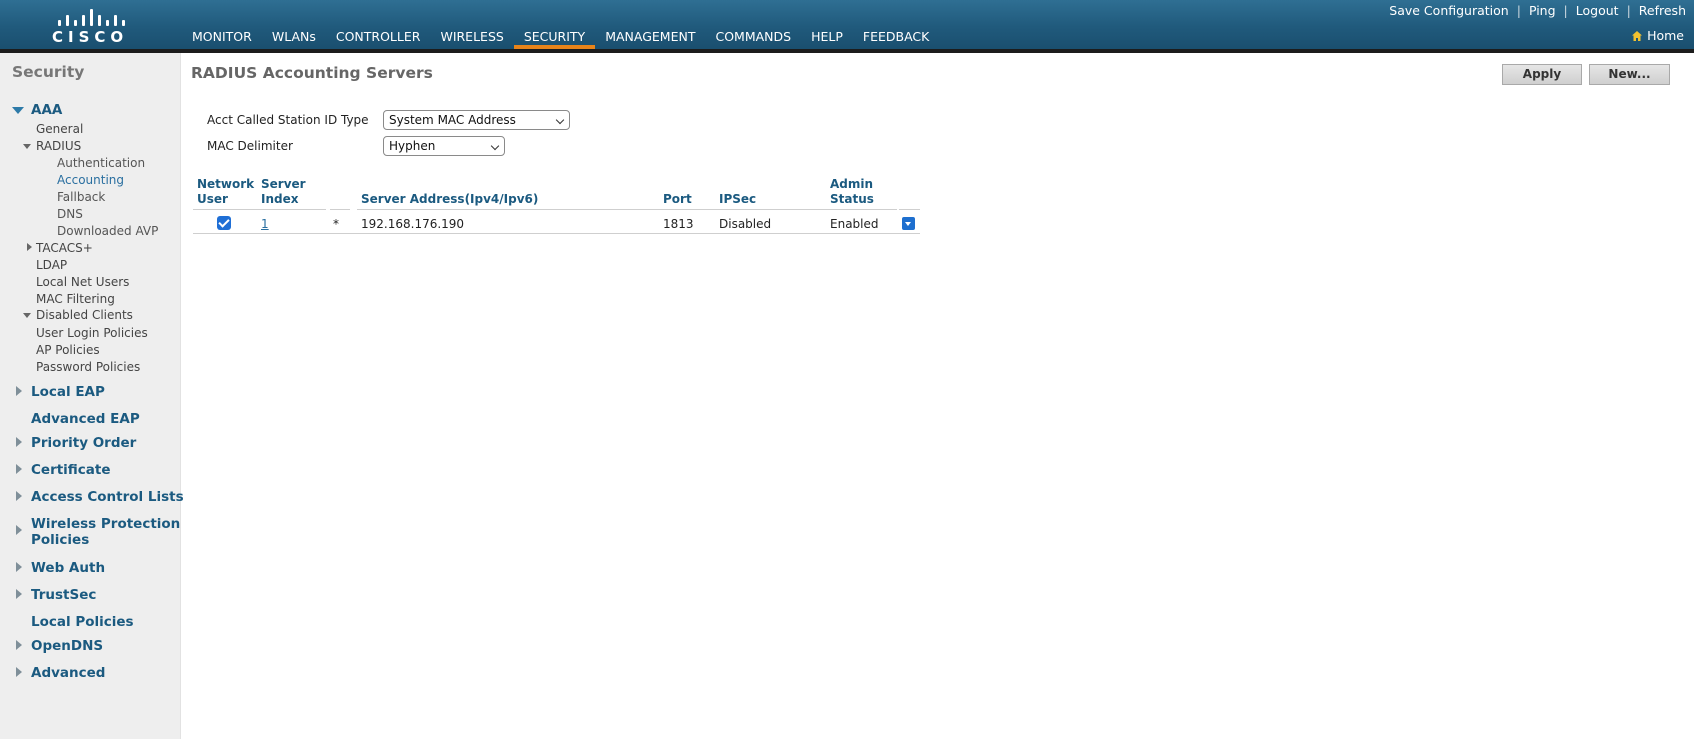 The width and height of the screenshot is (1694, 739). I want to click on nav-monitor-label: MONITOR, so click(222, 36).